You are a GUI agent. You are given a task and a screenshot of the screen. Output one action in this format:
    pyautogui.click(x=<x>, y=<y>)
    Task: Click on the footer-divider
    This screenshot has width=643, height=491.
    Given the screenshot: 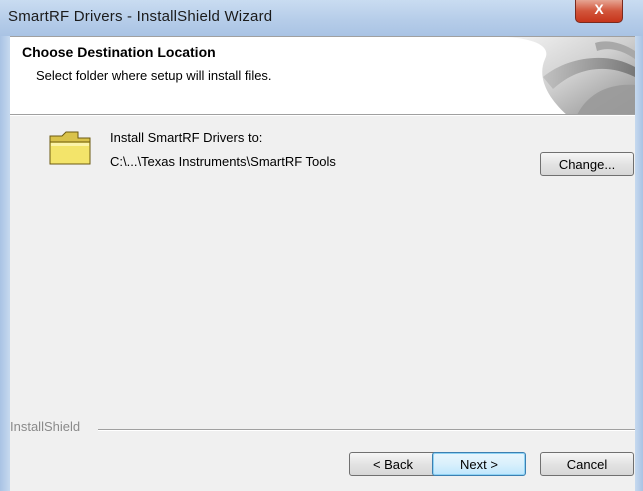 What is the action you would take?
    pyautogui.click(x=366, y=430)
    